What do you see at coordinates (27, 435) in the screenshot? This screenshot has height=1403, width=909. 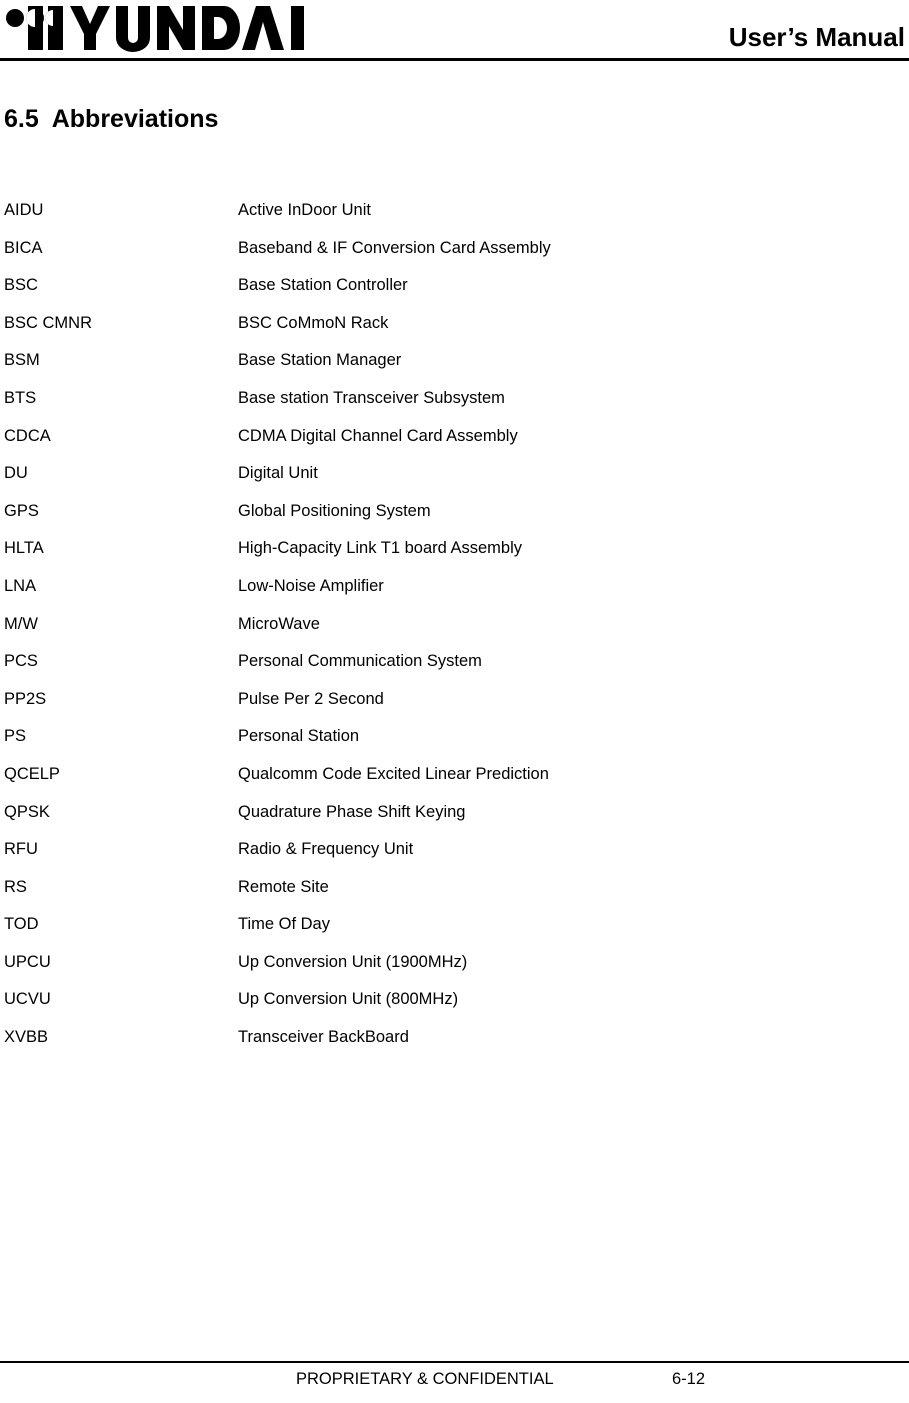 I see `abbreviation-term: CDCA` at bounding box center [27, 435].